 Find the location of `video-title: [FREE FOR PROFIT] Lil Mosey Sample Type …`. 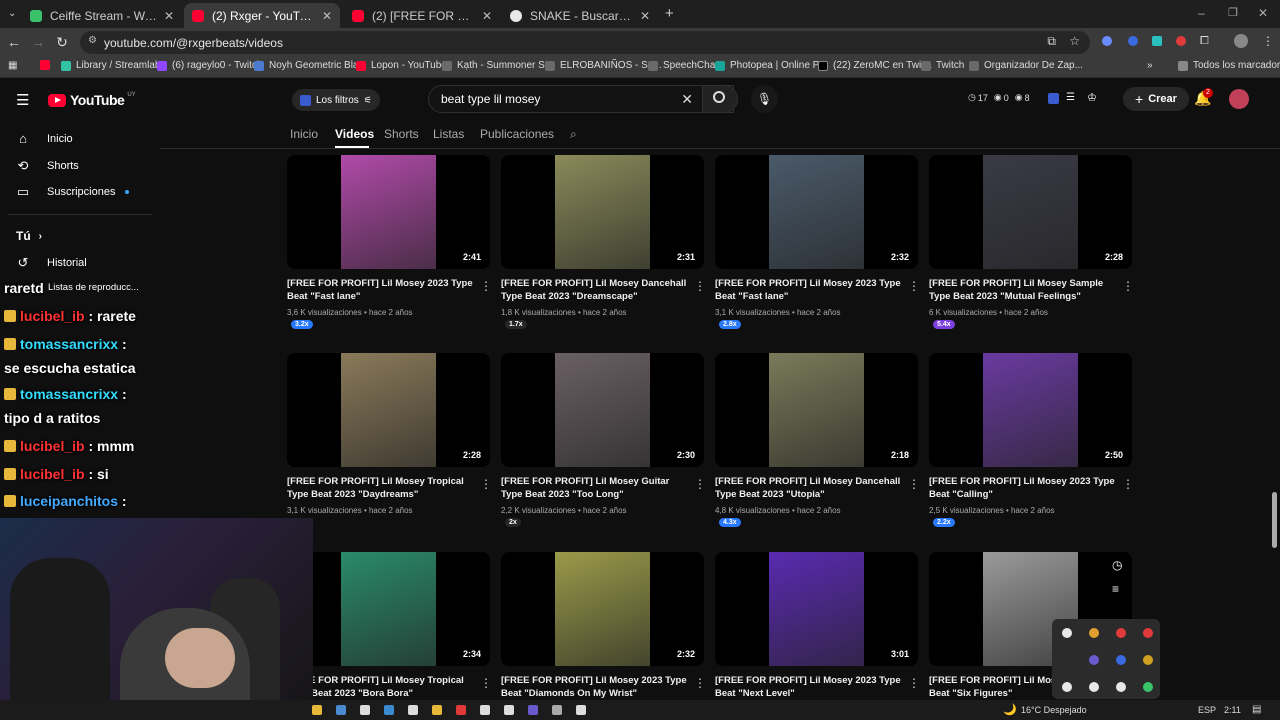

video-title: [FREE FOR PROFIT] Lil Mosey Sample Type … is located at coordinates (1023, 290).